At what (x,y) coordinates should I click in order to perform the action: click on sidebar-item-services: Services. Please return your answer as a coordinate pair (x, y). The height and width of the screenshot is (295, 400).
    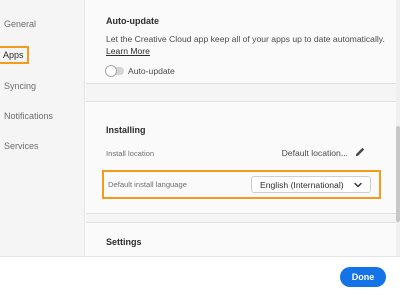
    Looking at the image, I should click on (21, 146).